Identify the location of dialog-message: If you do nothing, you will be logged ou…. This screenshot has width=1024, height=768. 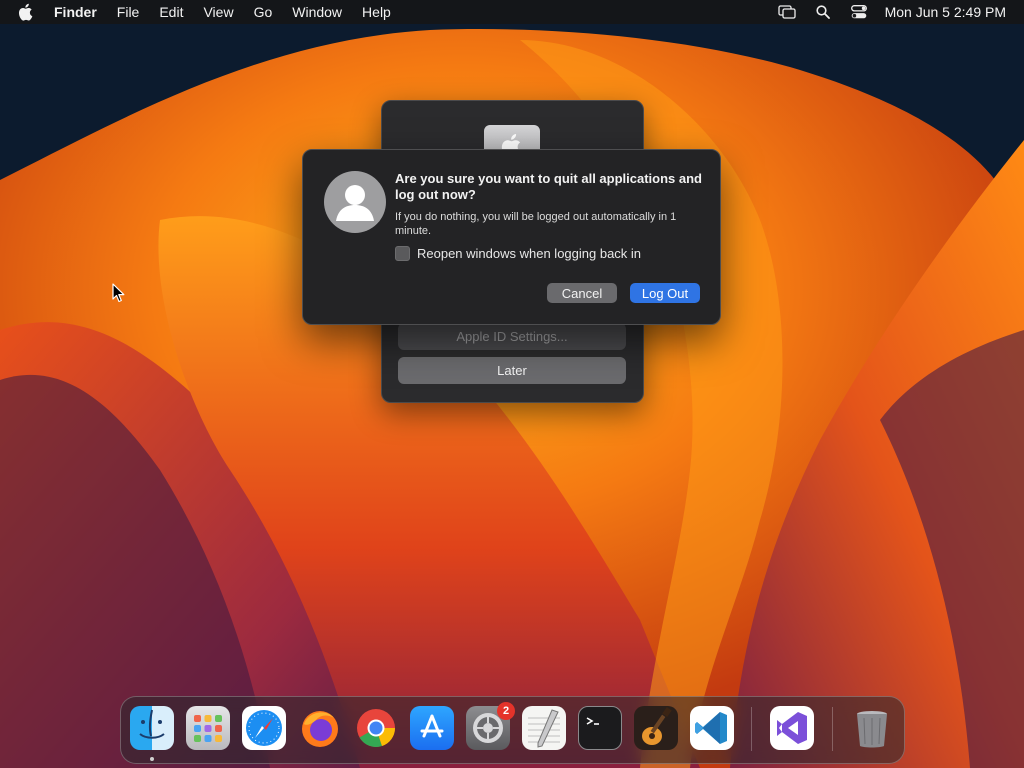
(536, 224).